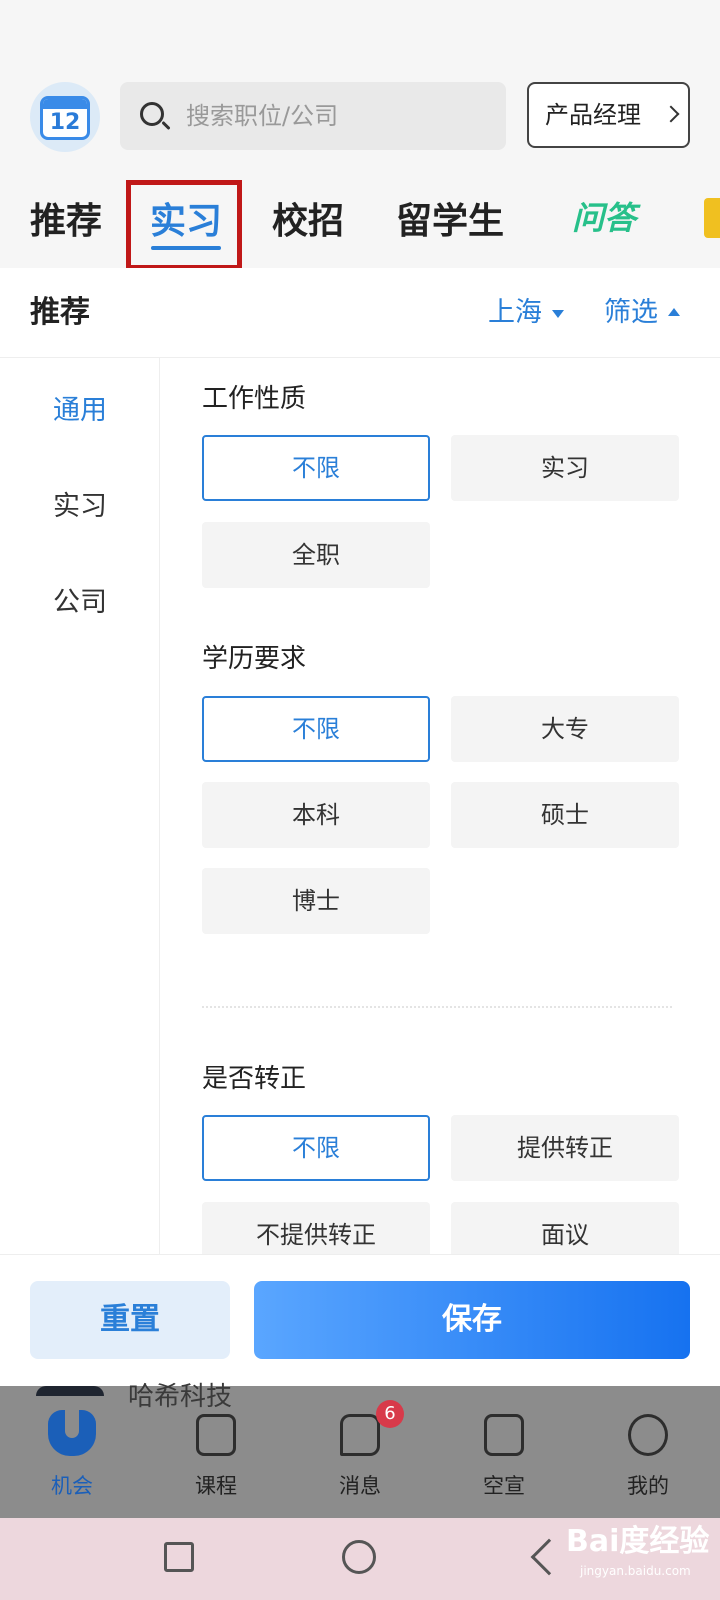 The image size is (720, 1600). What do you see at coordinates (450, 222) in the screenshot?
I see `tab-overseas: 留学生` at bounding box center [450, 222].